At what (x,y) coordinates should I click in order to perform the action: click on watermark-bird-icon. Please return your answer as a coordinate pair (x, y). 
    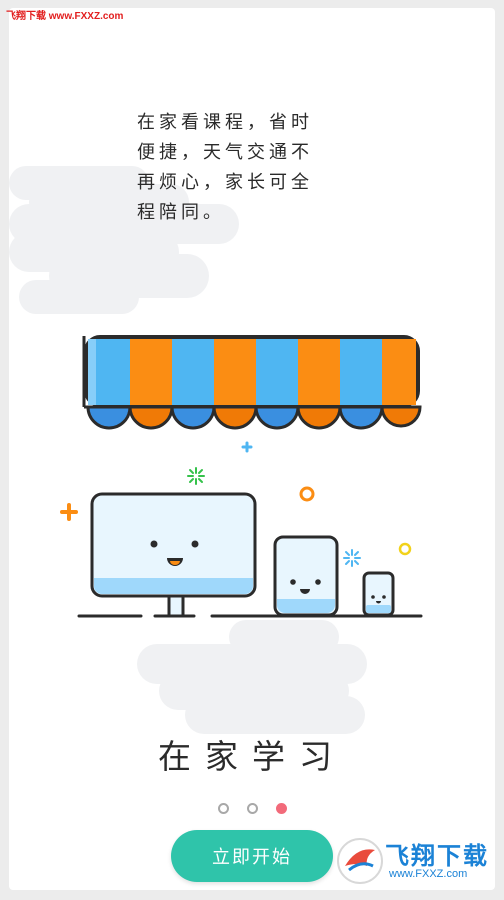
    Looking at the image, I should click on (360, 861).